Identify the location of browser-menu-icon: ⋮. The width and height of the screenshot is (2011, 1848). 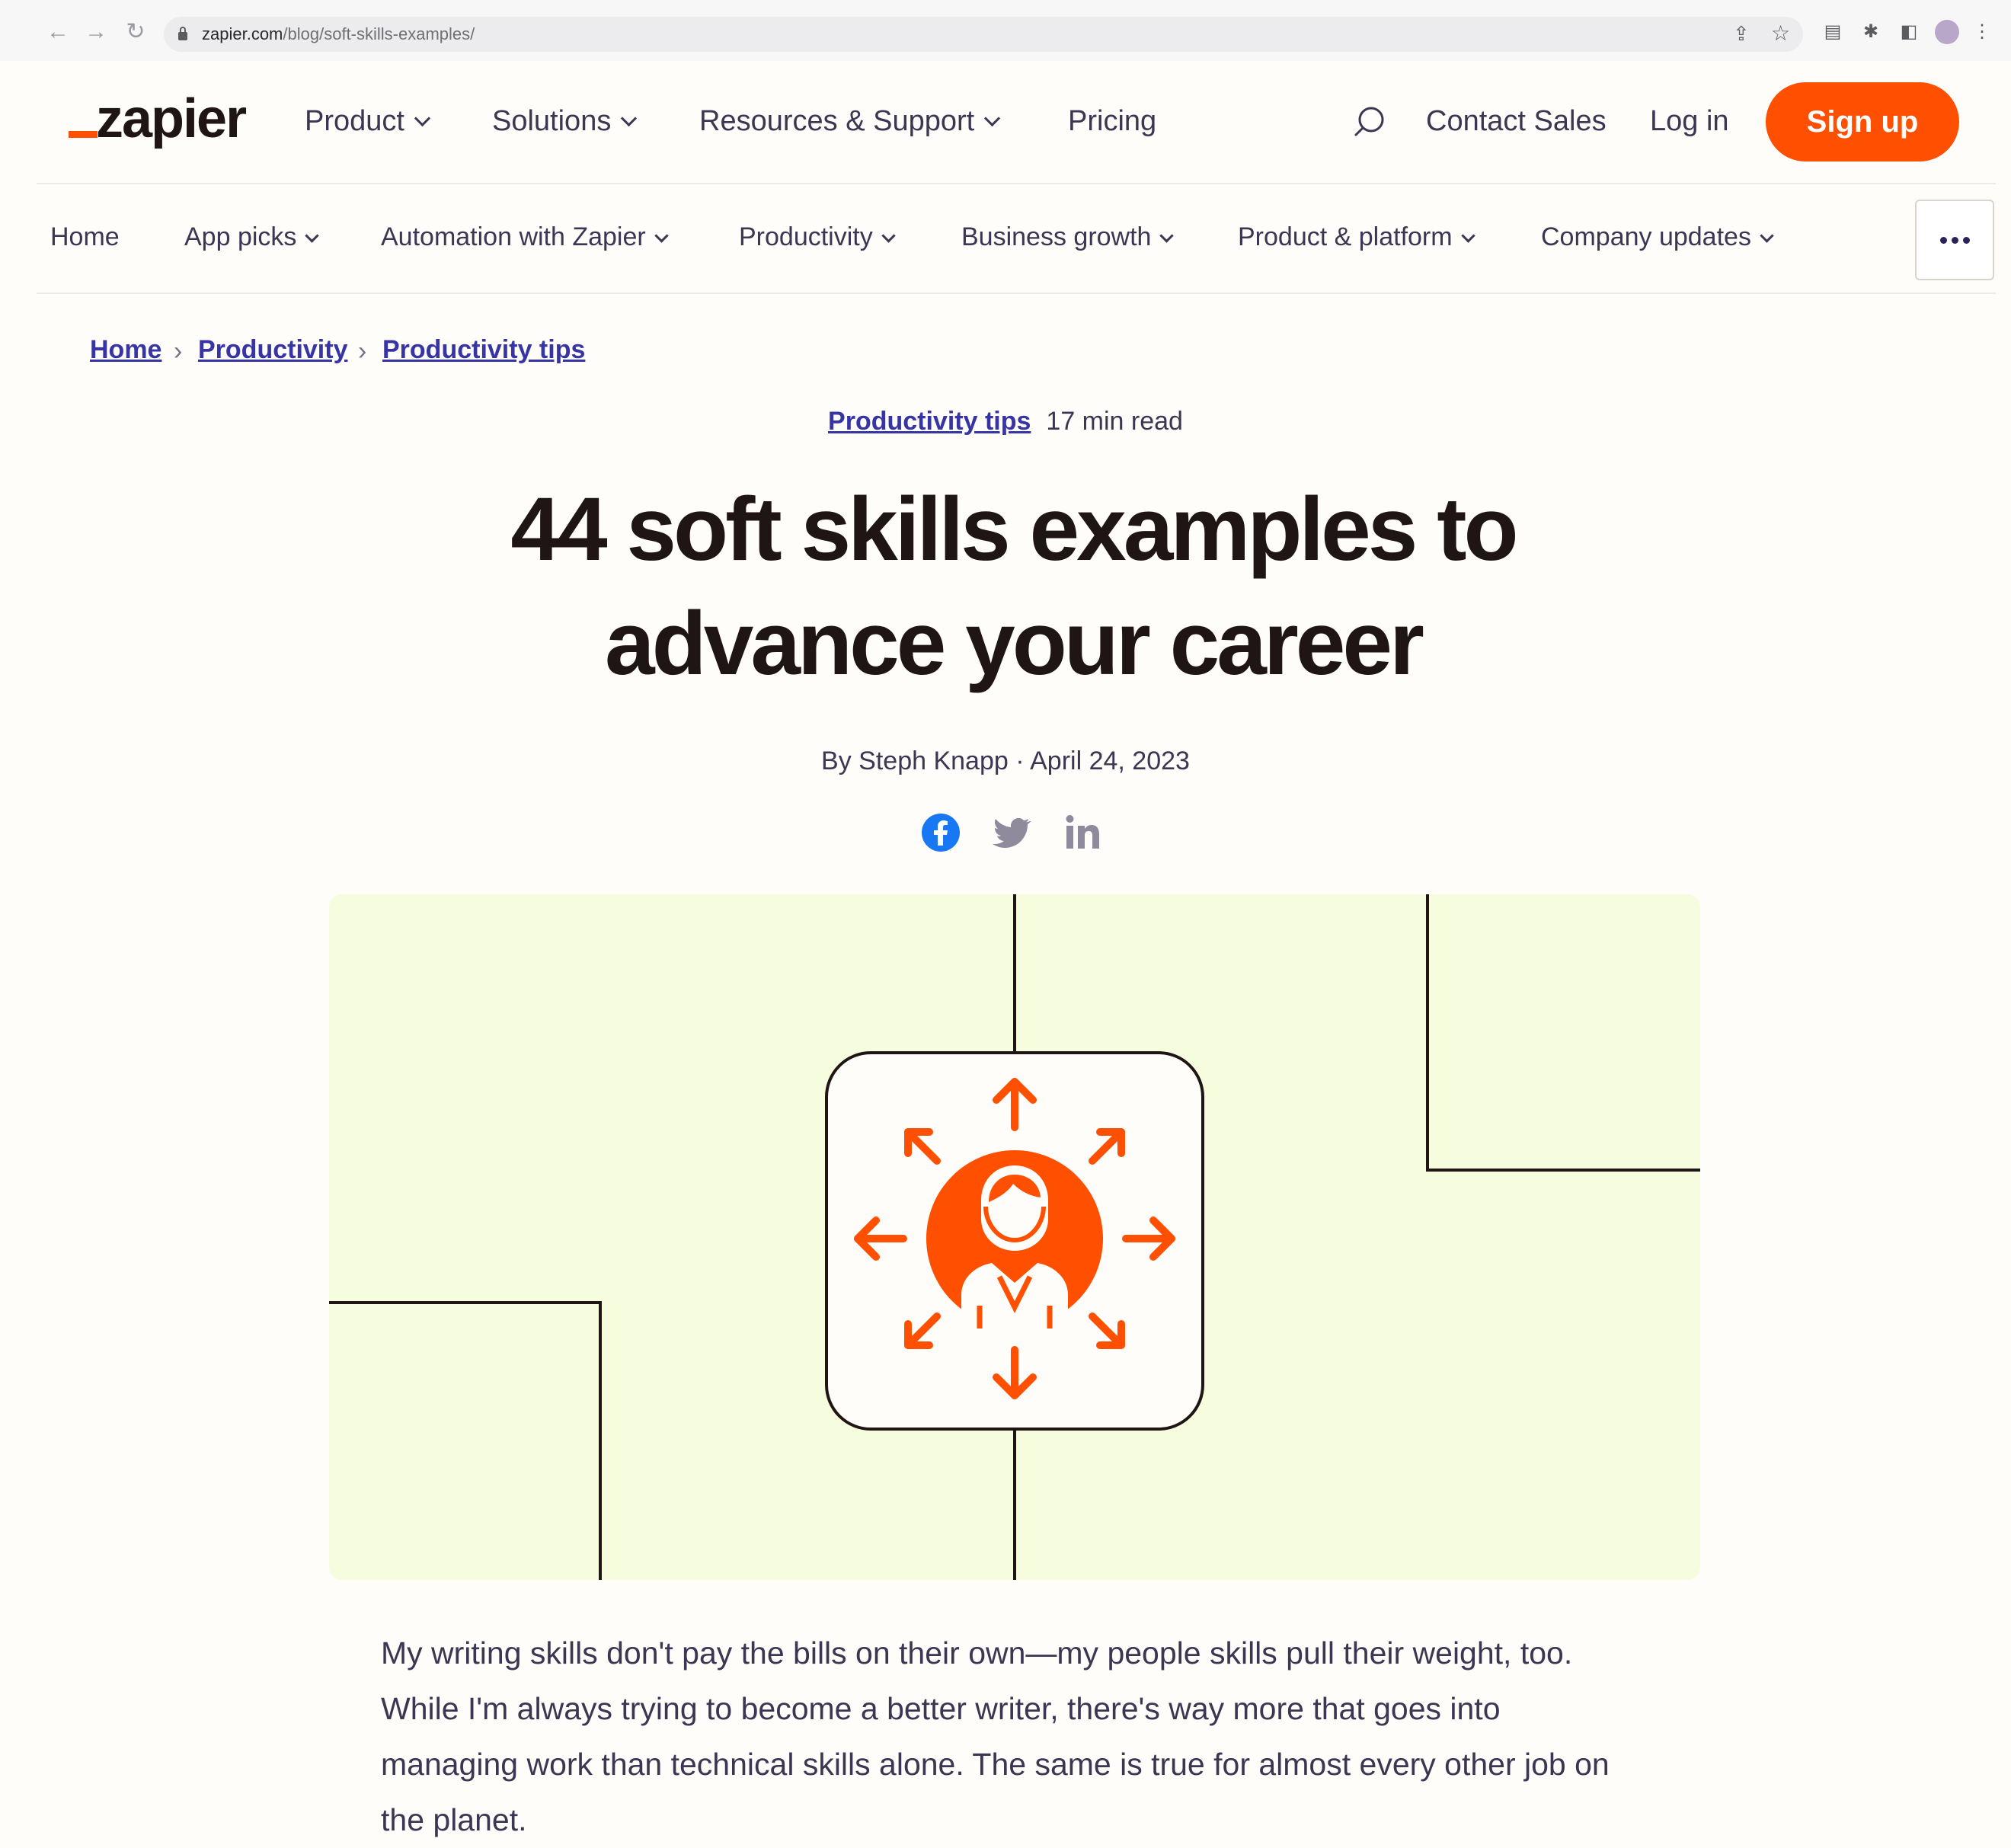
(1982, 32).